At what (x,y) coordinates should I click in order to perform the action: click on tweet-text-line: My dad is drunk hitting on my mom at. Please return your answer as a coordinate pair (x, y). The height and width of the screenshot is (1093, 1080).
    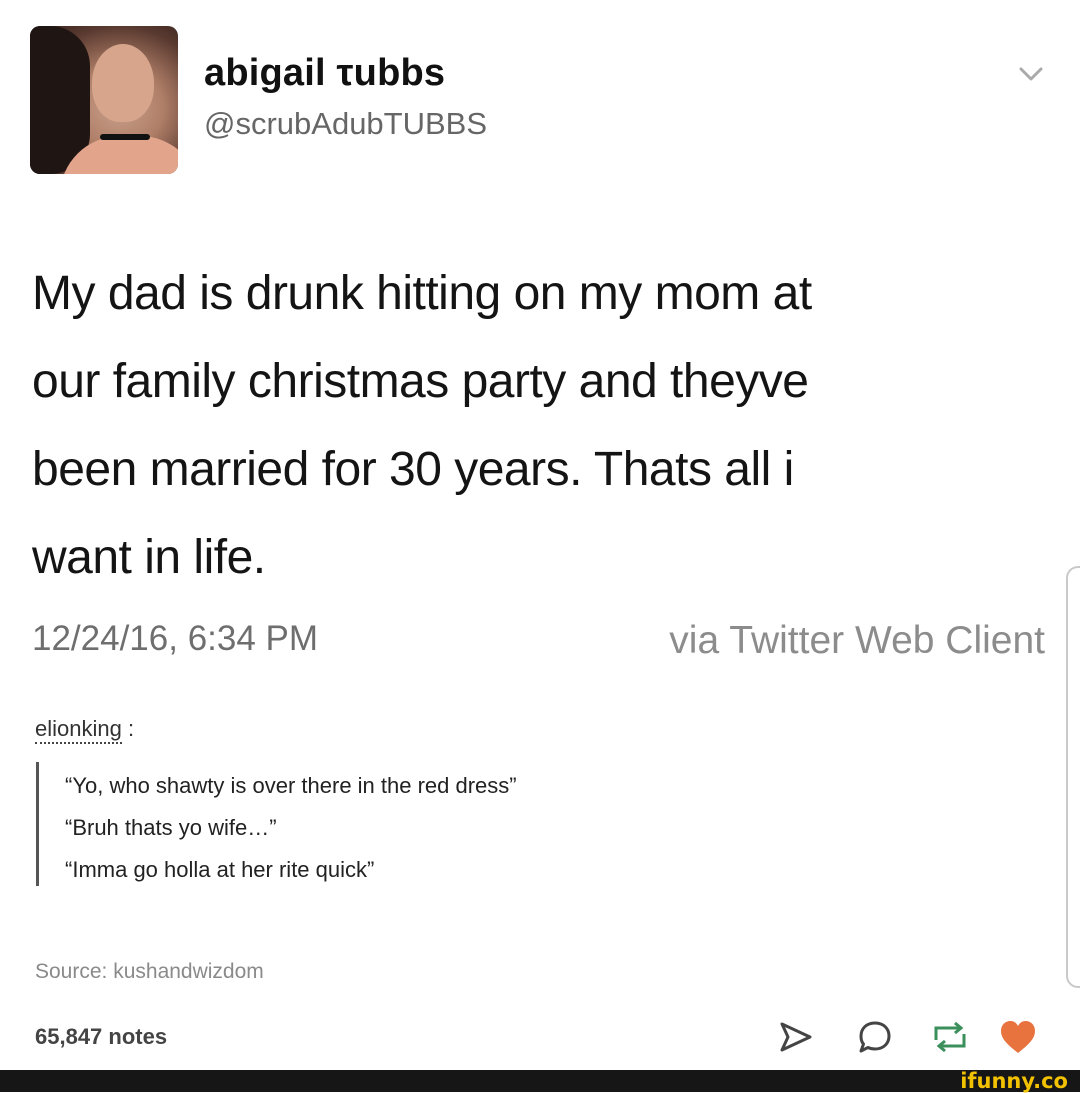
    Looking at the image, I should click on (422, 293).